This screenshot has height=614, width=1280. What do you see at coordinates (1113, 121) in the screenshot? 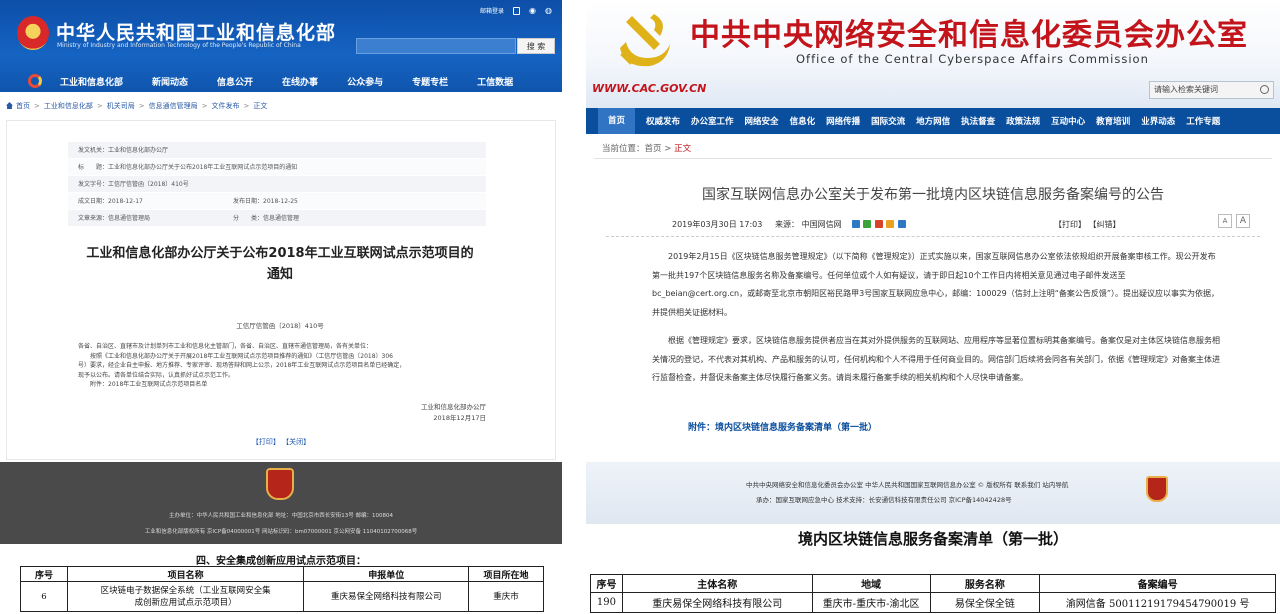
I see `nav-item-training: 教育培训` at bounding box center [1113, 121].